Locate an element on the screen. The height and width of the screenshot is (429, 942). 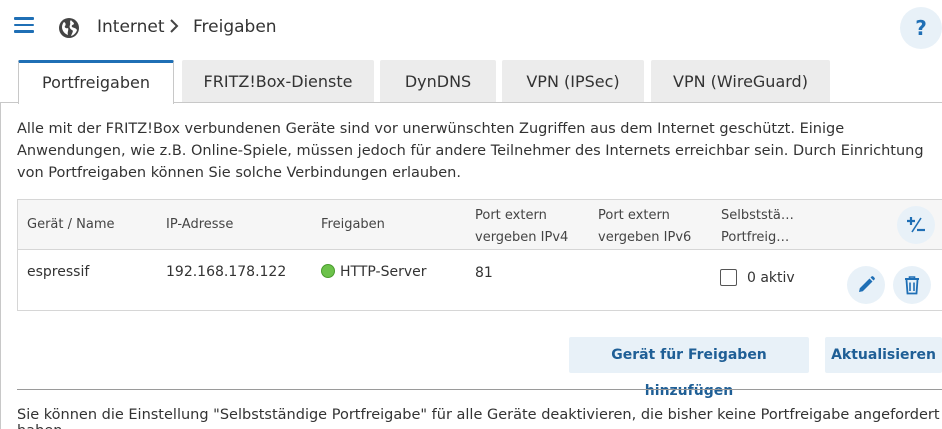
chevron-right-icon is located at coordinates (174, 26).